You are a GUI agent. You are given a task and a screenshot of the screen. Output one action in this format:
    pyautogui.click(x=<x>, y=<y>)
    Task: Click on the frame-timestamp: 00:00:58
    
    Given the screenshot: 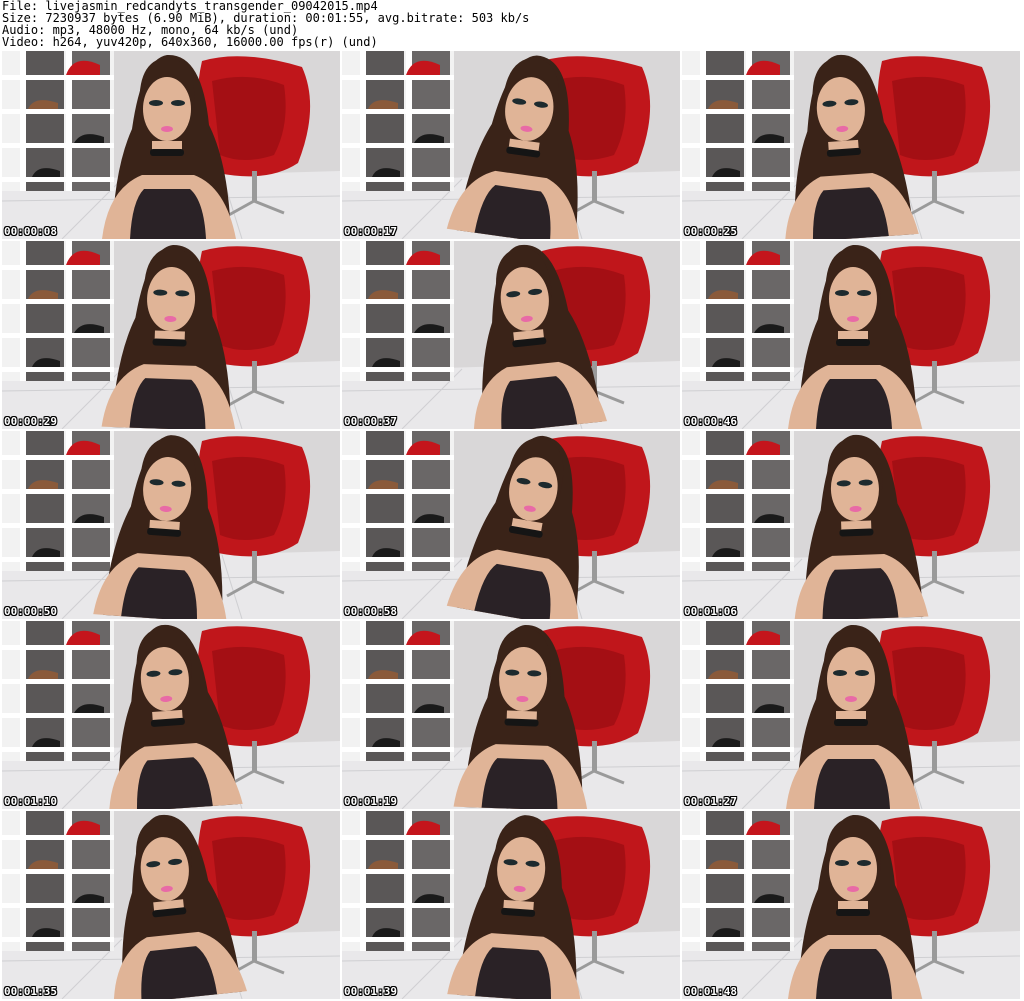 What is the action you would take?
    pyautogui.click(x=370, y=611)
    